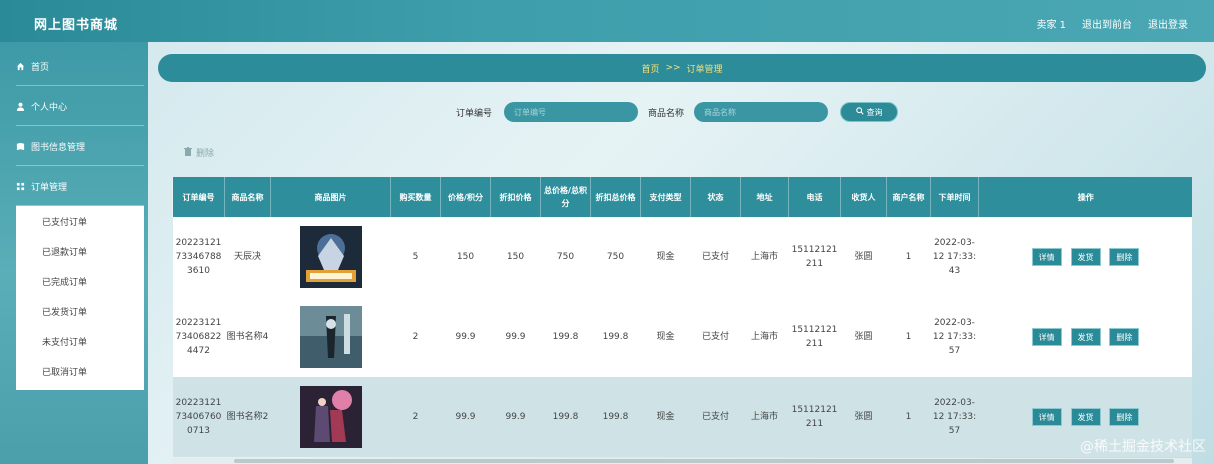  What do you see at coordinates (80, 313) in the screenshot?
I see `submenu-shipped: 已发货订单` at bounding box center [80, 313].